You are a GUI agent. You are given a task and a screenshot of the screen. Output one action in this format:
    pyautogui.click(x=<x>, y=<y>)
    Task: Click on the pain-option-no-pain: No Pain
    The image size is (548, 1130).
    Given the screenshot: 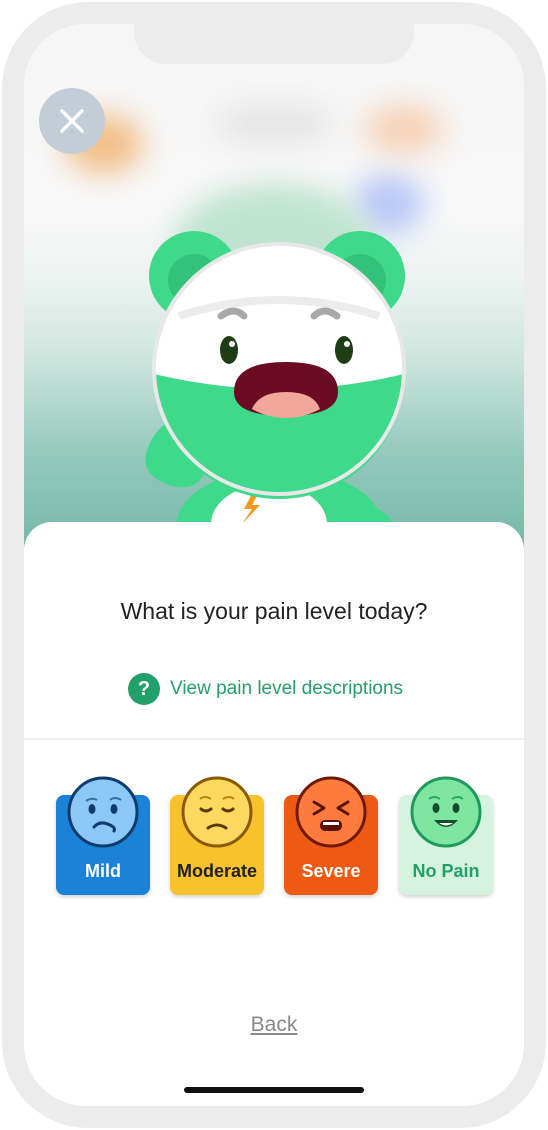 What is the action you would take?
    pyautogui.click(x=446, y=836)
    